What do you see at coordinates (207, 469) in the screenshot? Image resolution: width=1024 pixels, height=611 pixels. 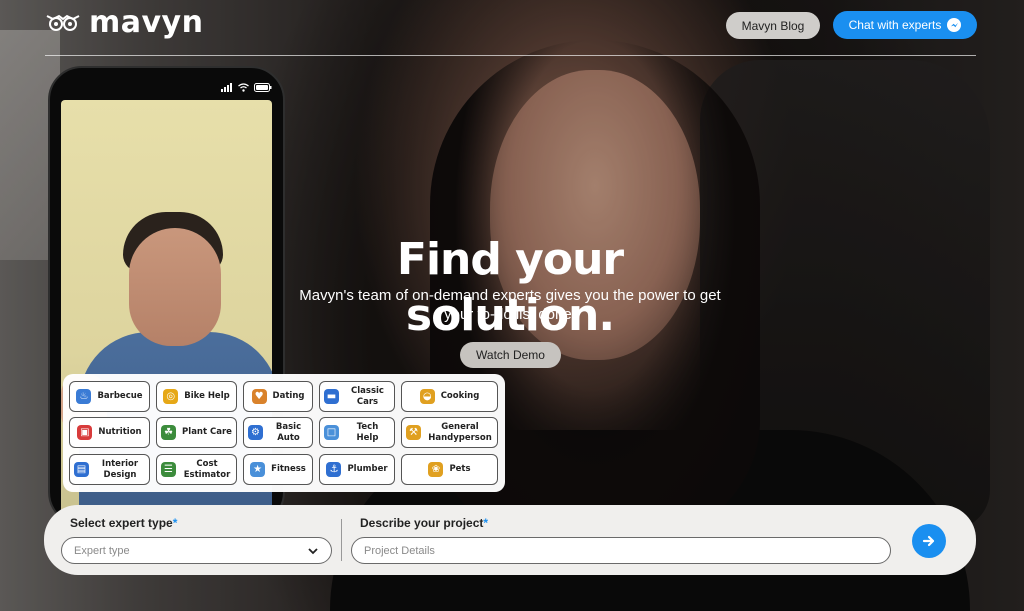 I see `expert-chip-label: Cost Estimator` at bounding box center [207, 469].